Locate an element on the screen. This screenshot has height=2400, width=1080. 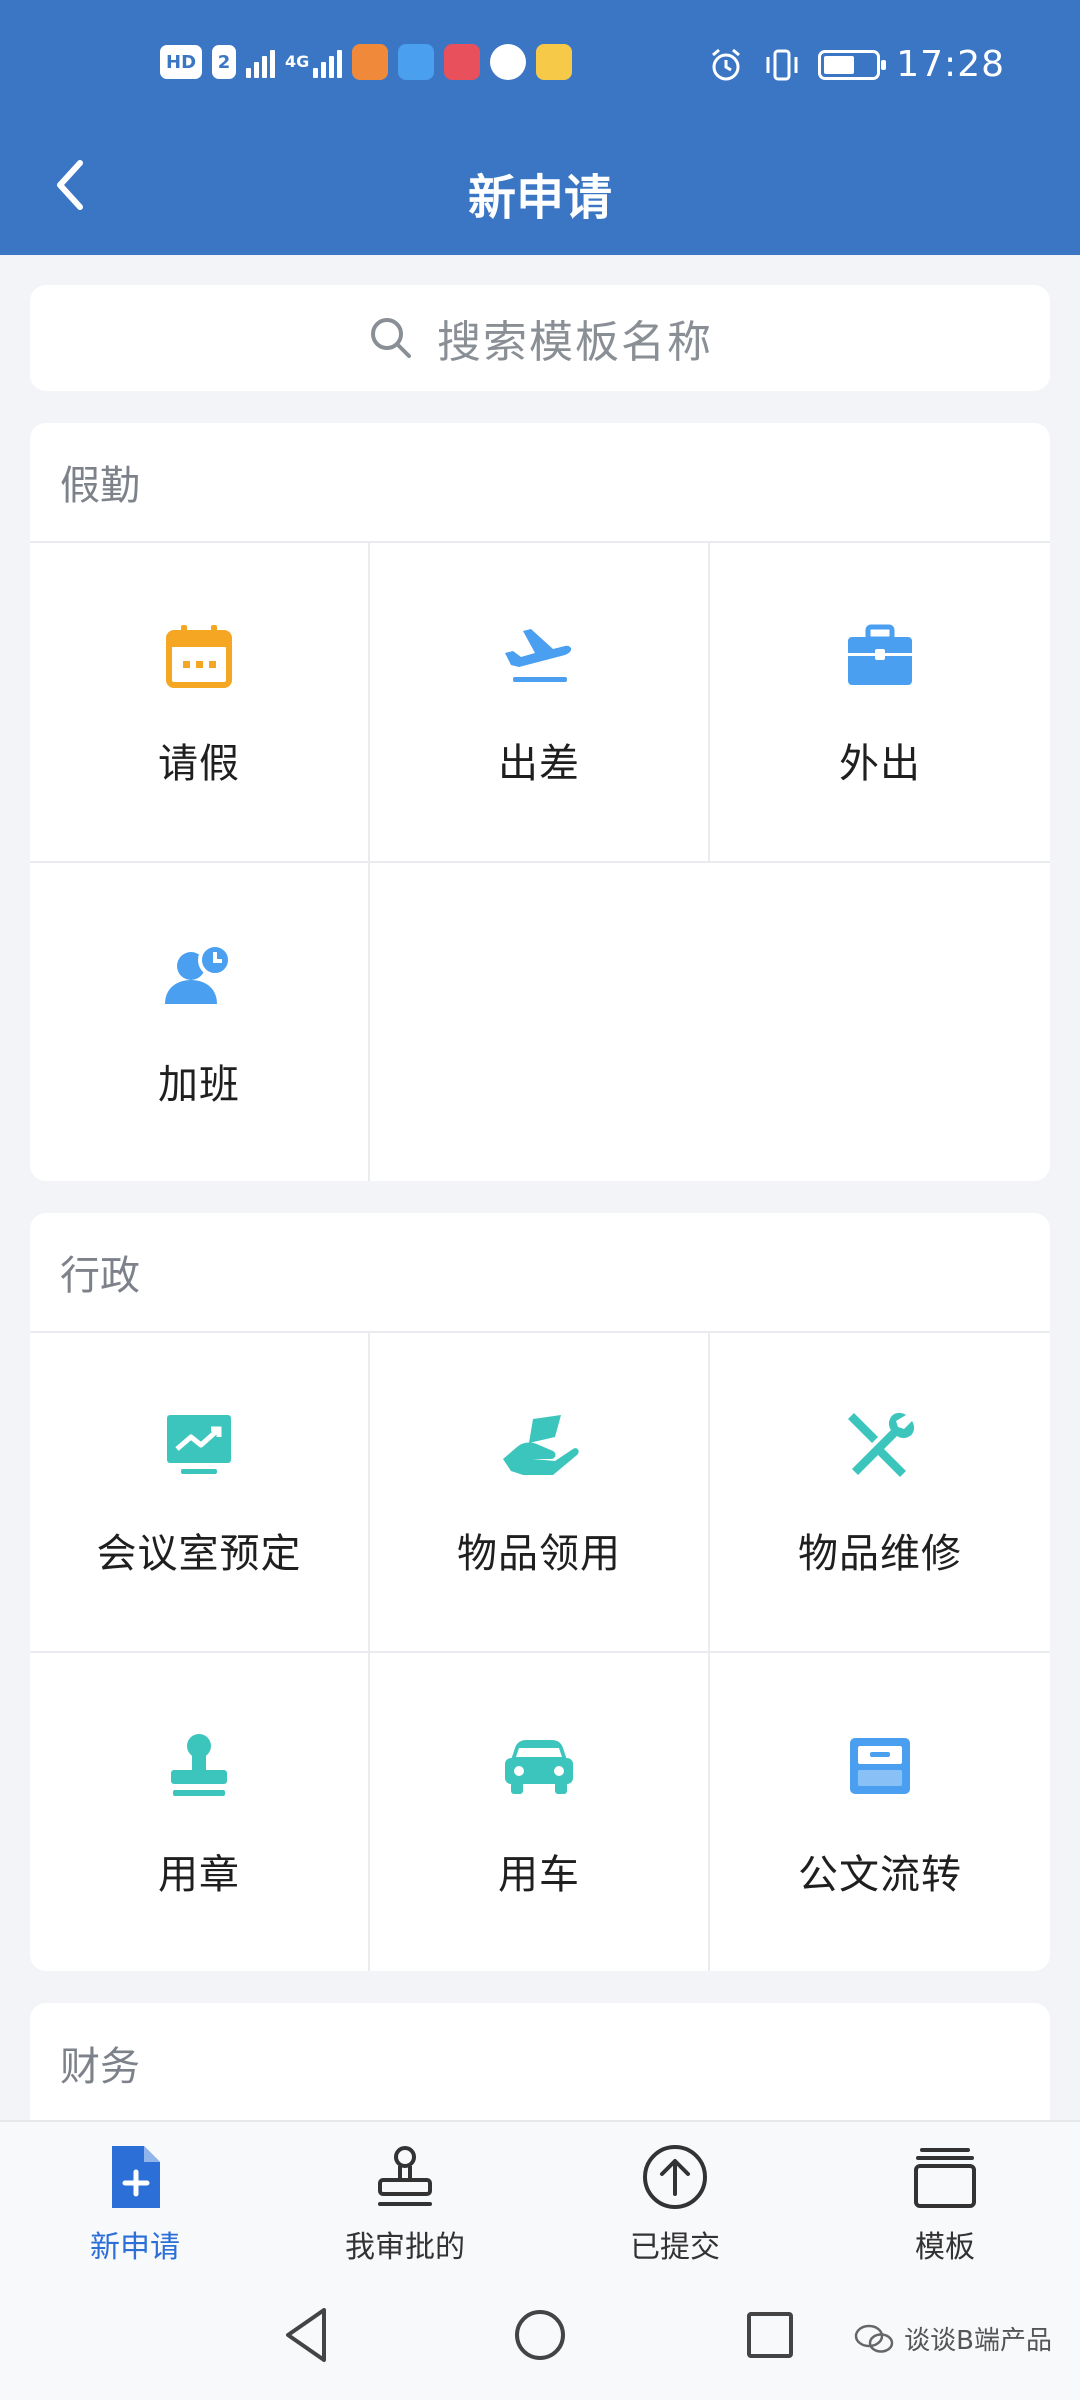
status-left-icons: HD 2 4G is located at coordinates (366, 62).